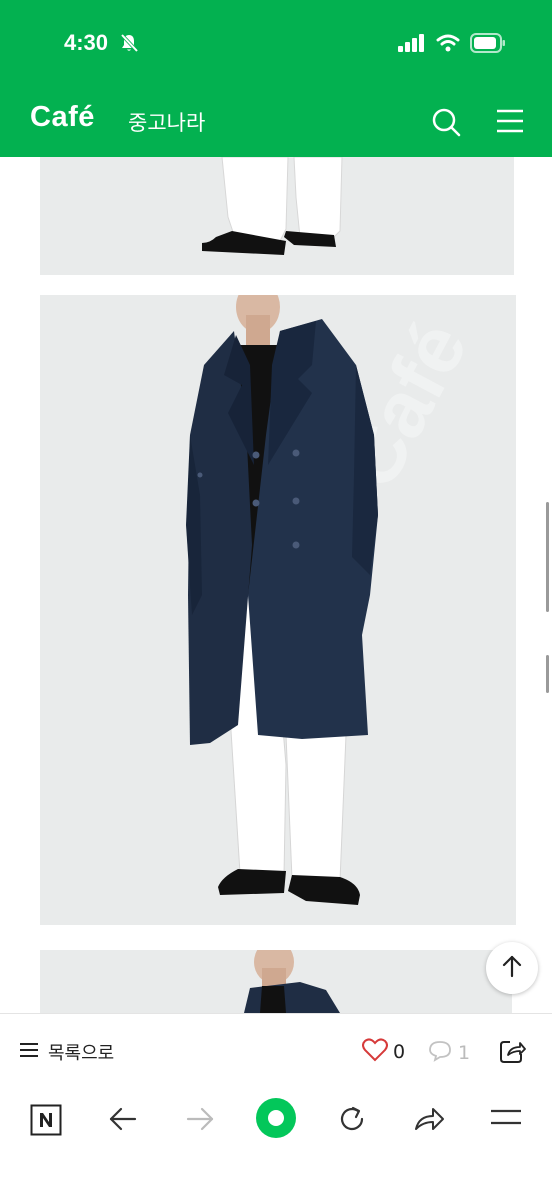 The height and width of the screenshot is (1200, 552). I want to click on back-arrow-icon, so click(123, 1121).